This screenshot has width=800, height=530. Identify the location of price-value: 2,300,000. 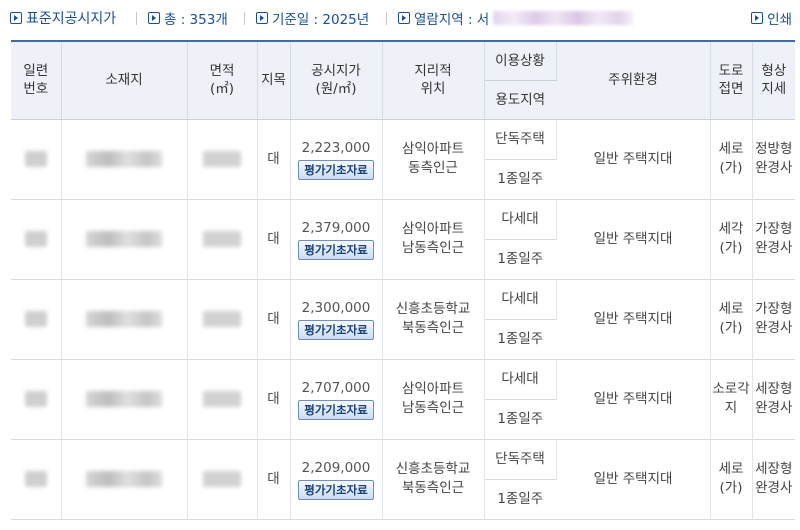
(336, 307).